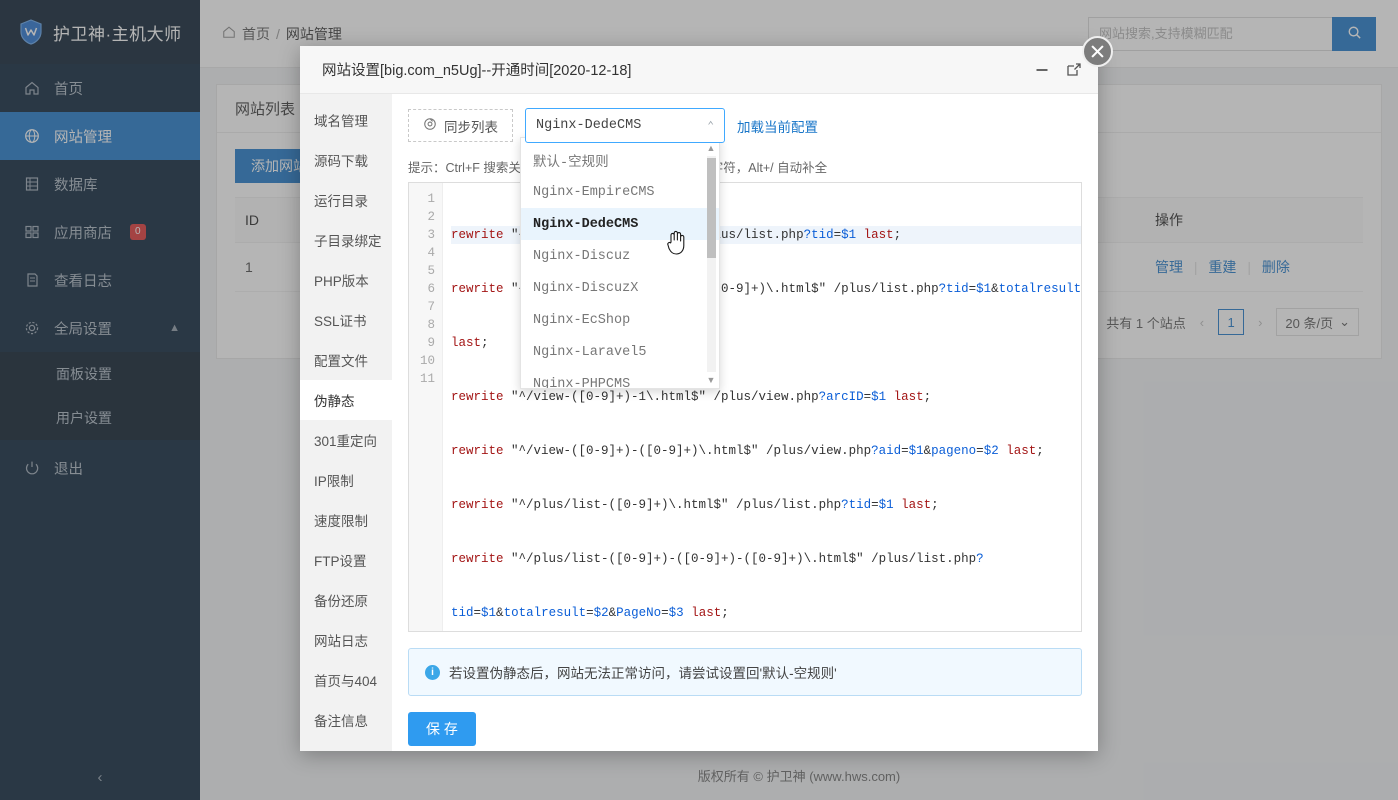  What do you see at coordinates (431, 343) in the screenshot?
I see `line-number: 9` at bounding box center [431, 343].